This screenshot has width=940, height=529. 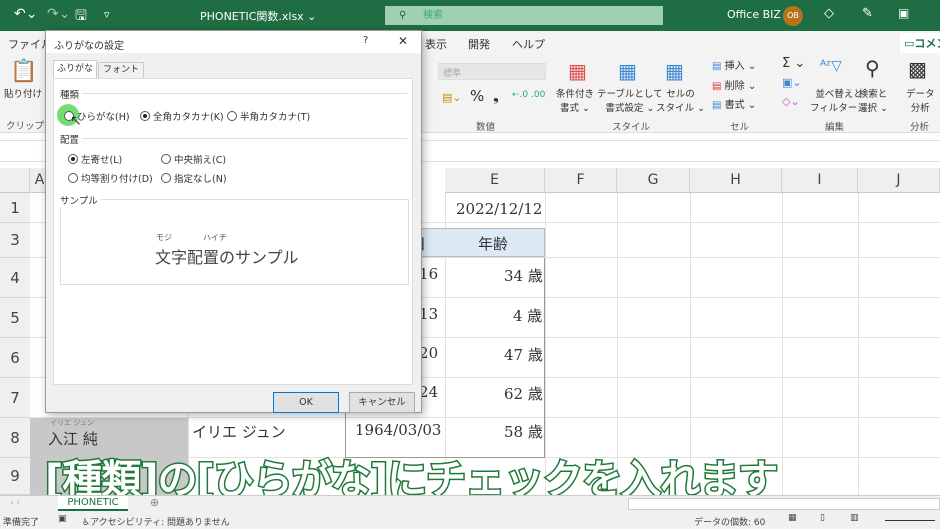 I want to click on row-header: 7, so click(x=15, y=398).